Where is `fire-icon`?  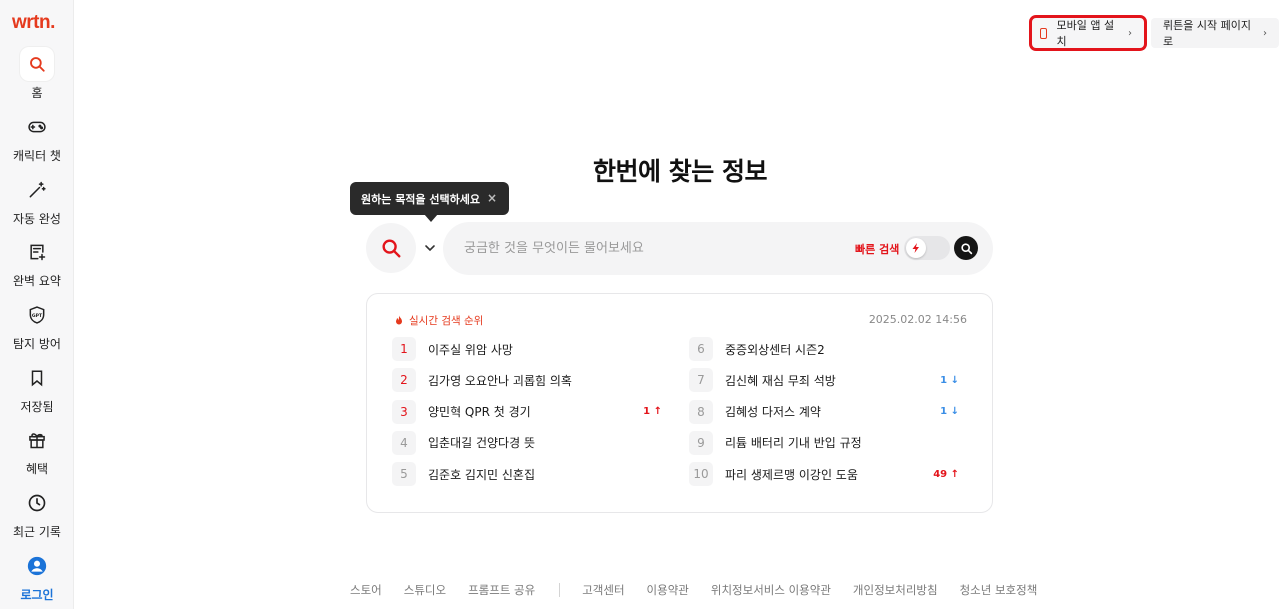 fire-icon is located at coordinates (399, 319).